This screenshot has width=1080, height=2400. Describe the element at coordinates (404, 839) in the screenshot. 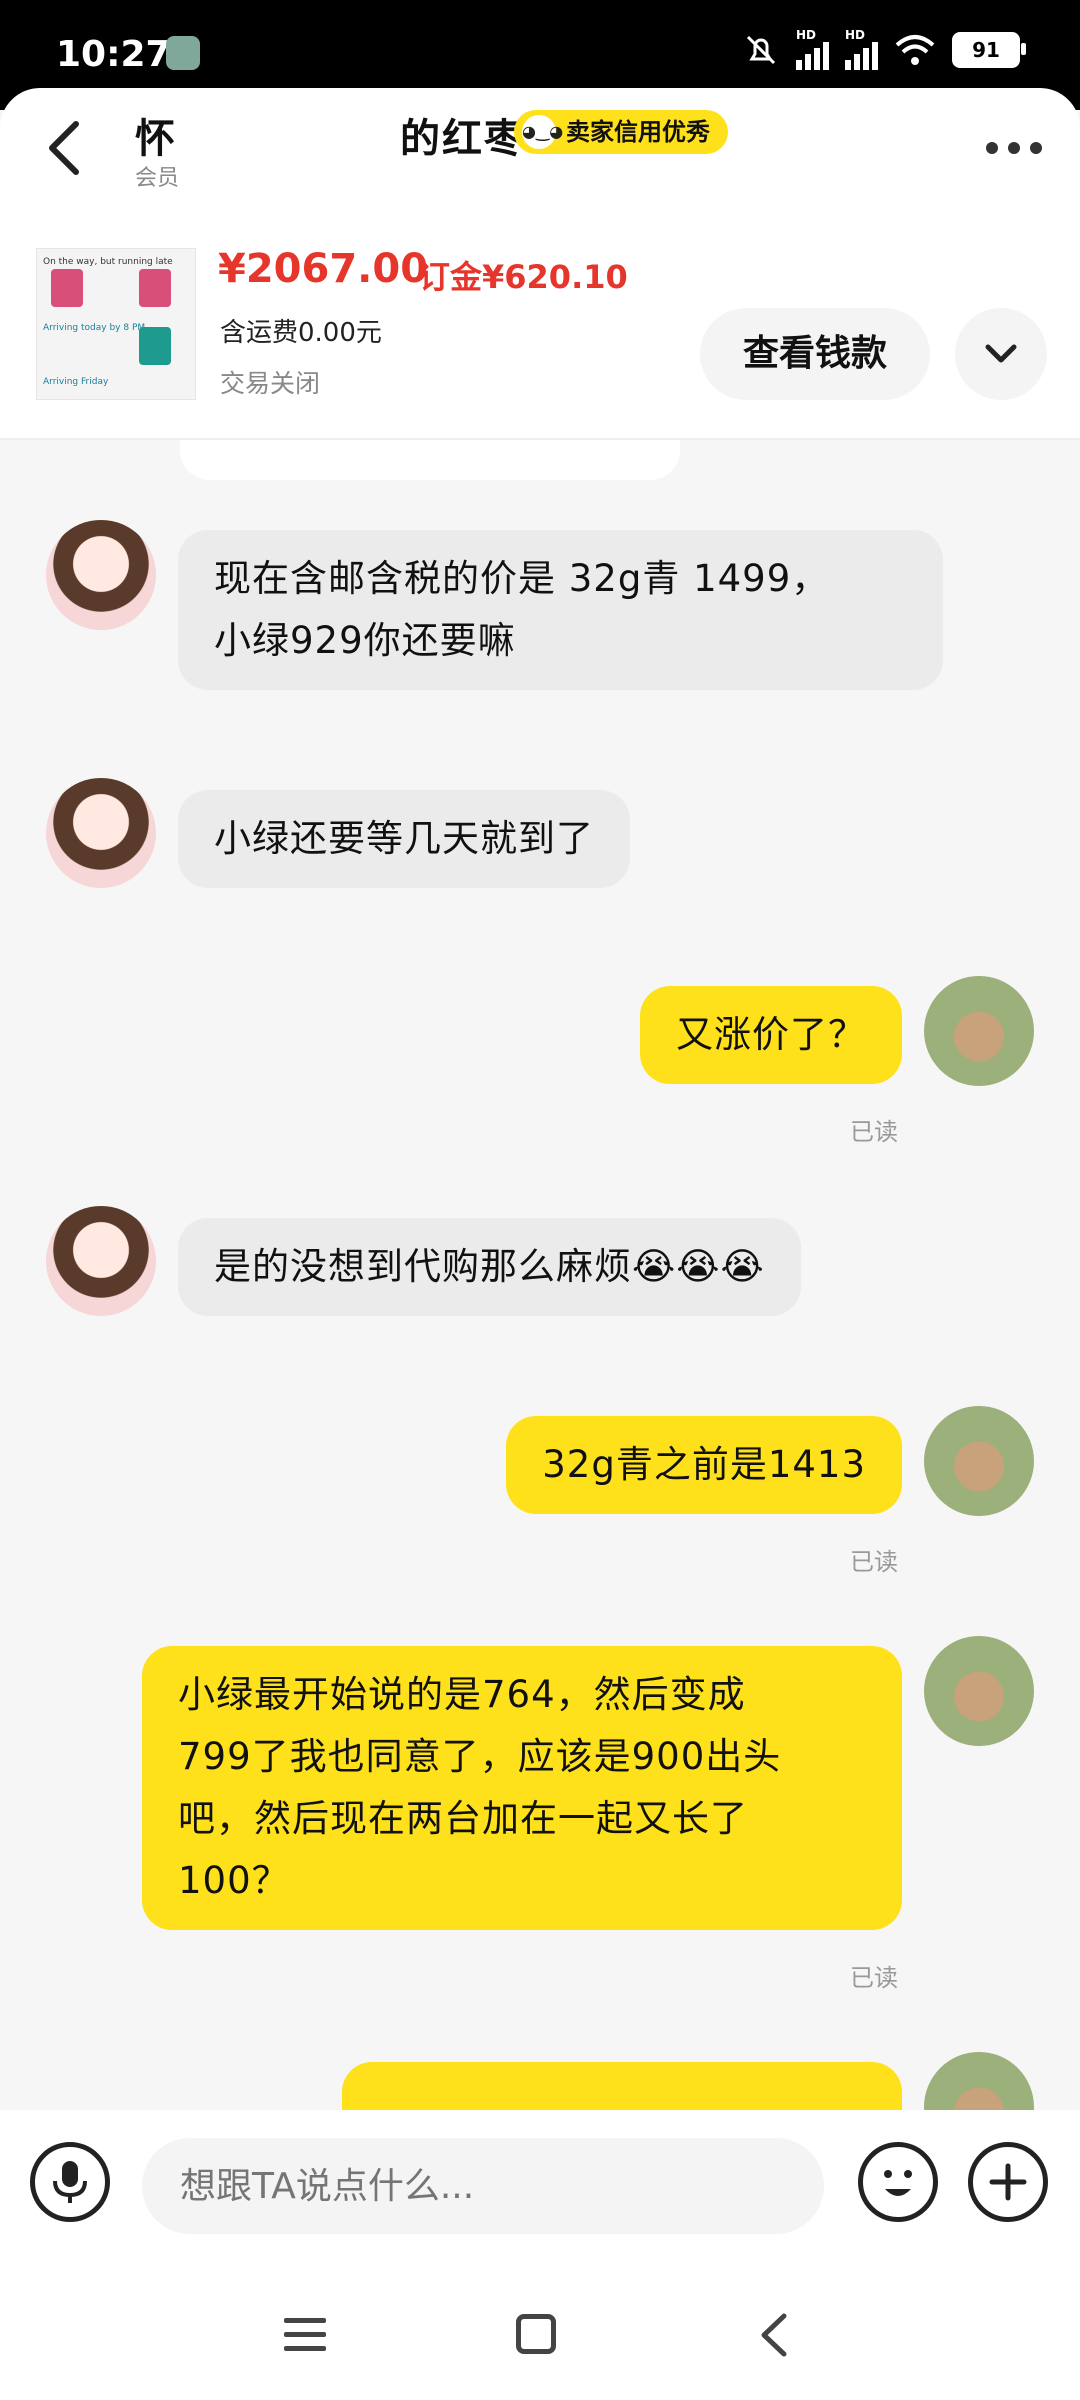

I see `message-bubble: 小绿还要等几天就到了` at that location.